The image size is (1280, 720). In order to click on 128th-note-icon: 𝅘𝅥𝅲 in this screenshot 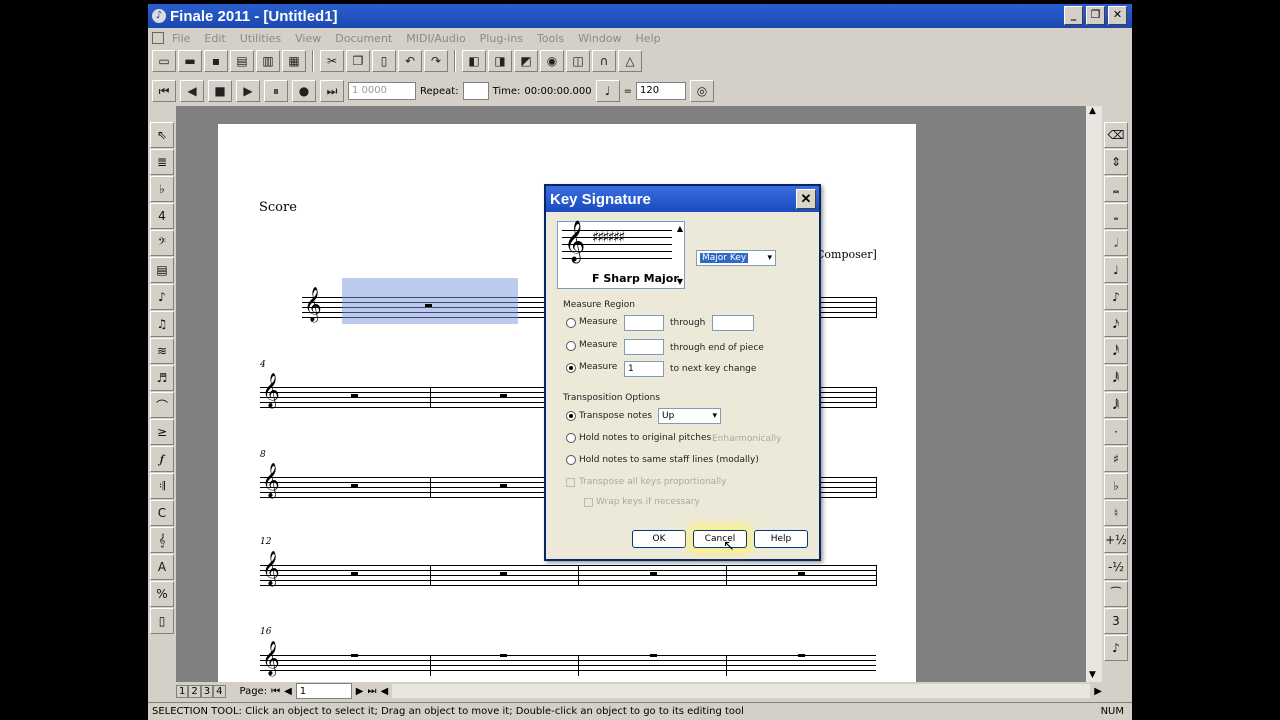, I will do `click(1116, 405)`.